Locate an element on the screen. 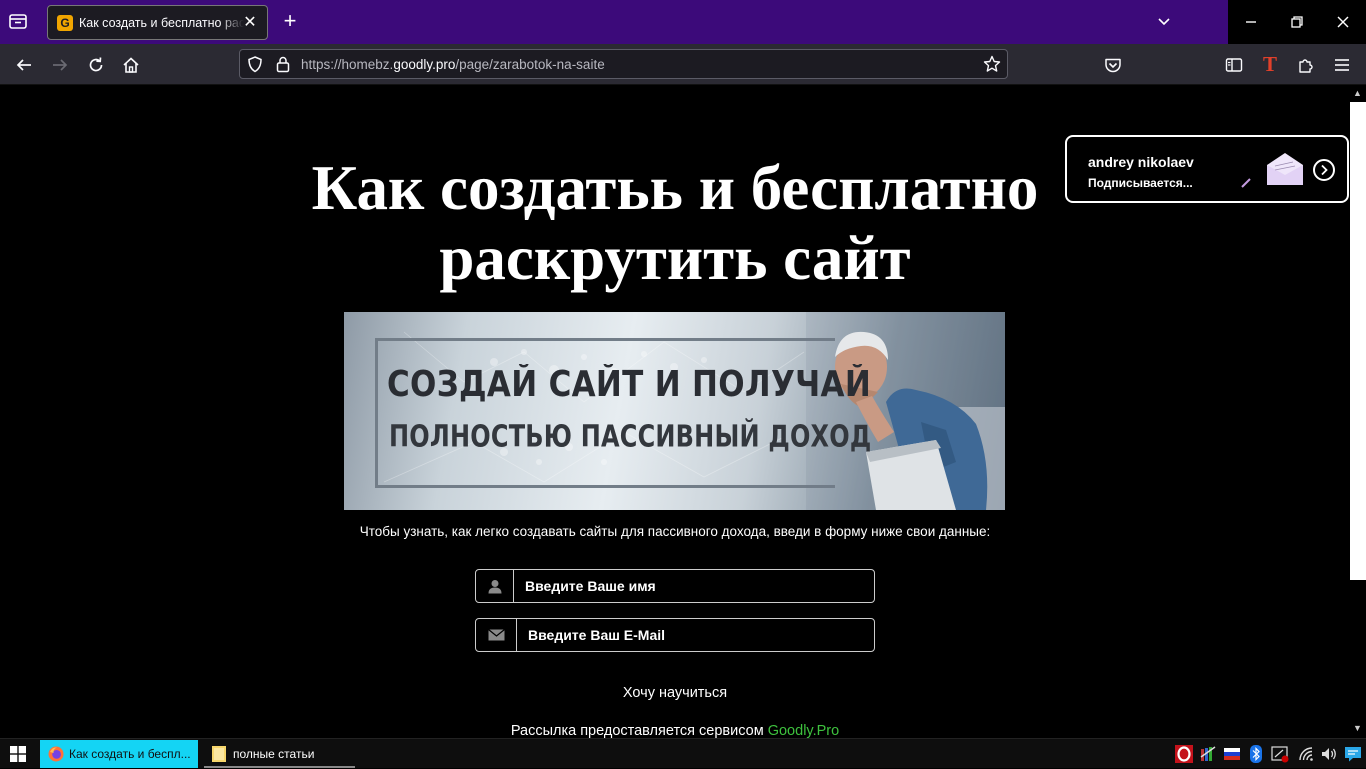  page-scrollbar: ▲ ▼ is located at coordinates (1357, 411).